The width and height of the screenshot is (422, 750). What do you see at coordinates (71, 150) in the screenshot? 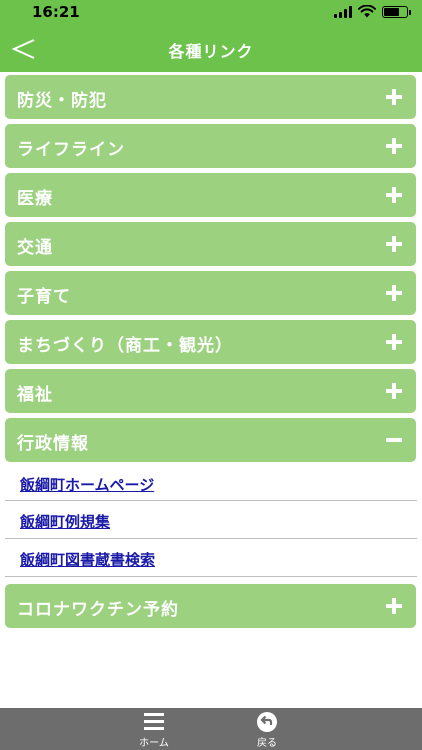
I see `category-label: ライフライン` at bounding box center [71, 150].